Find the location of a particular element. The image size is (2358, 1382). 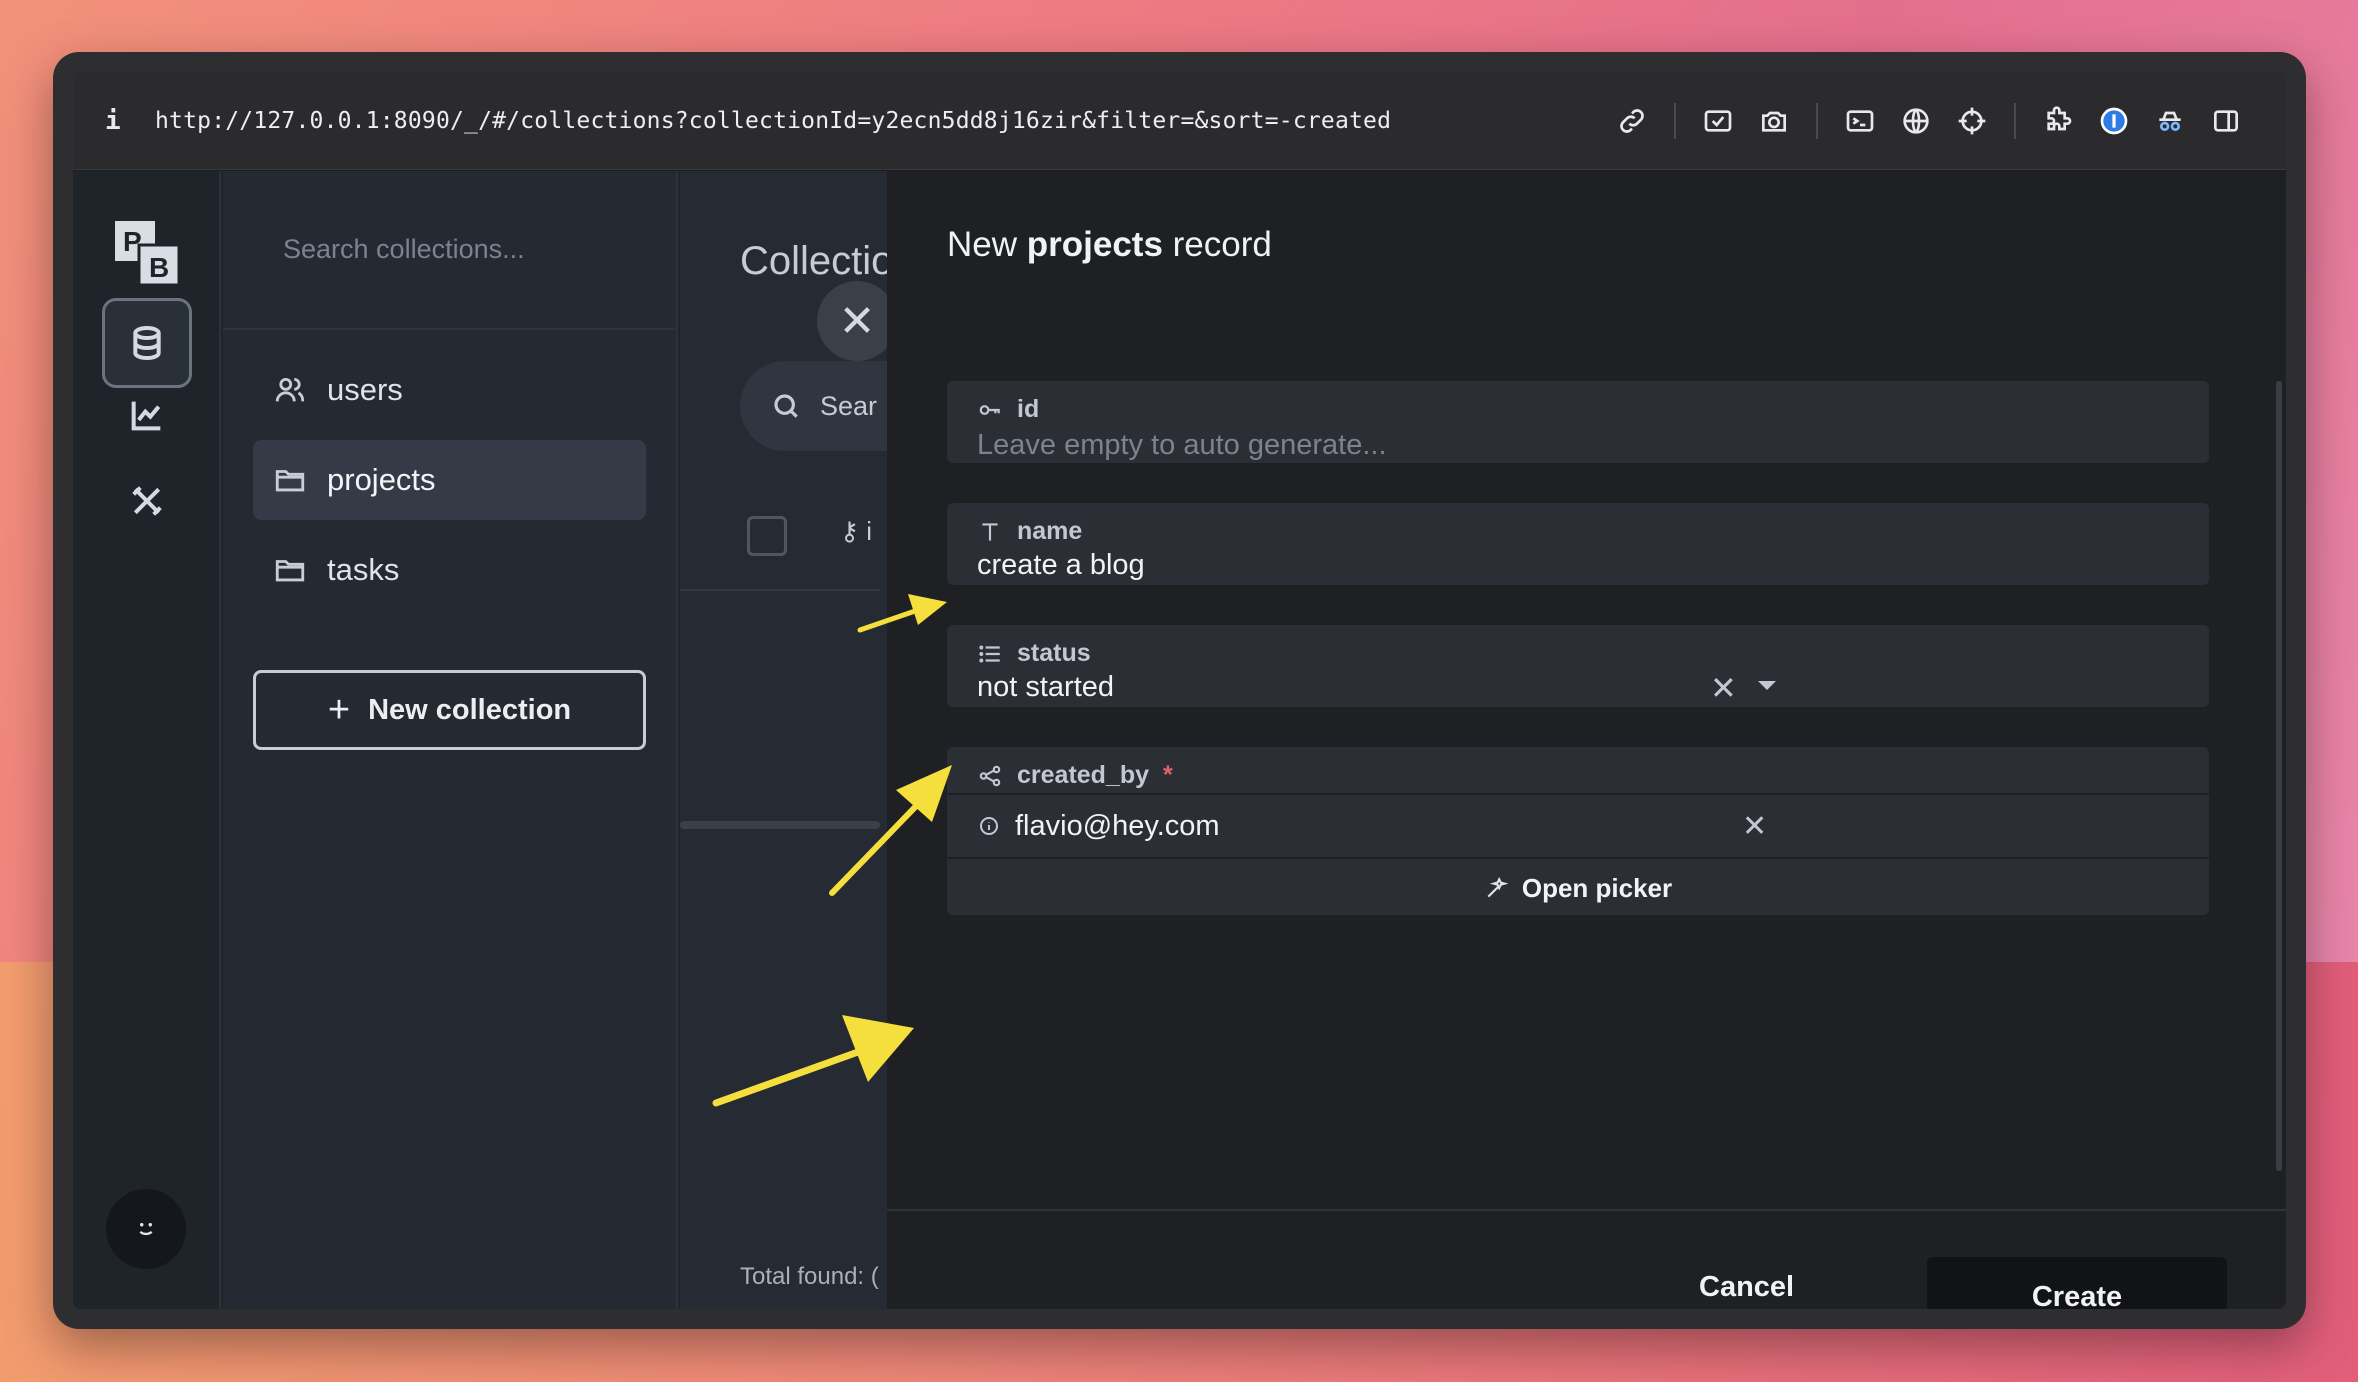

tools-icon is located at coordinates (147, 501).